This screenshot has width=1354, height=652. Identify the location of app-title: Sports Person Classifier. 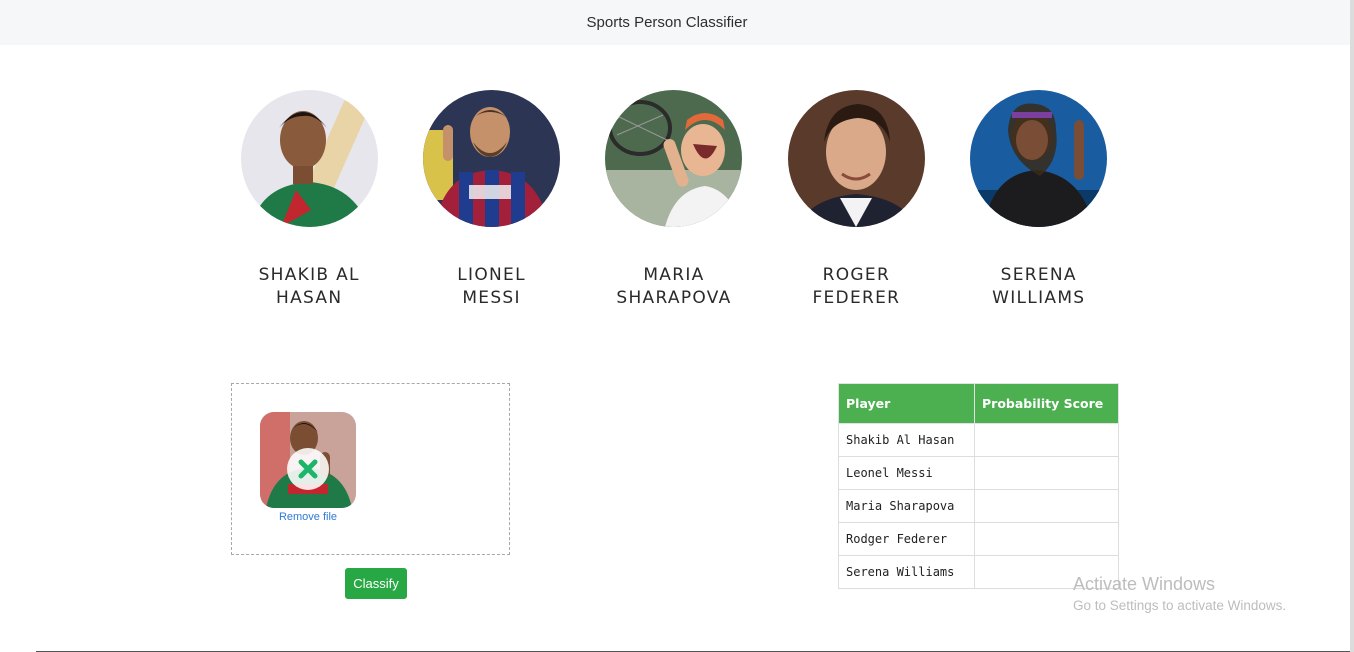
(667, 22).